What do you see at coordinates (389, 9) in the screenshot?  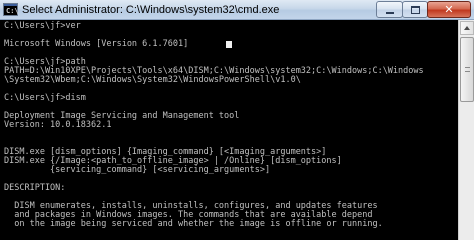 I see `minimize-button` at bounding box center [389, 9].